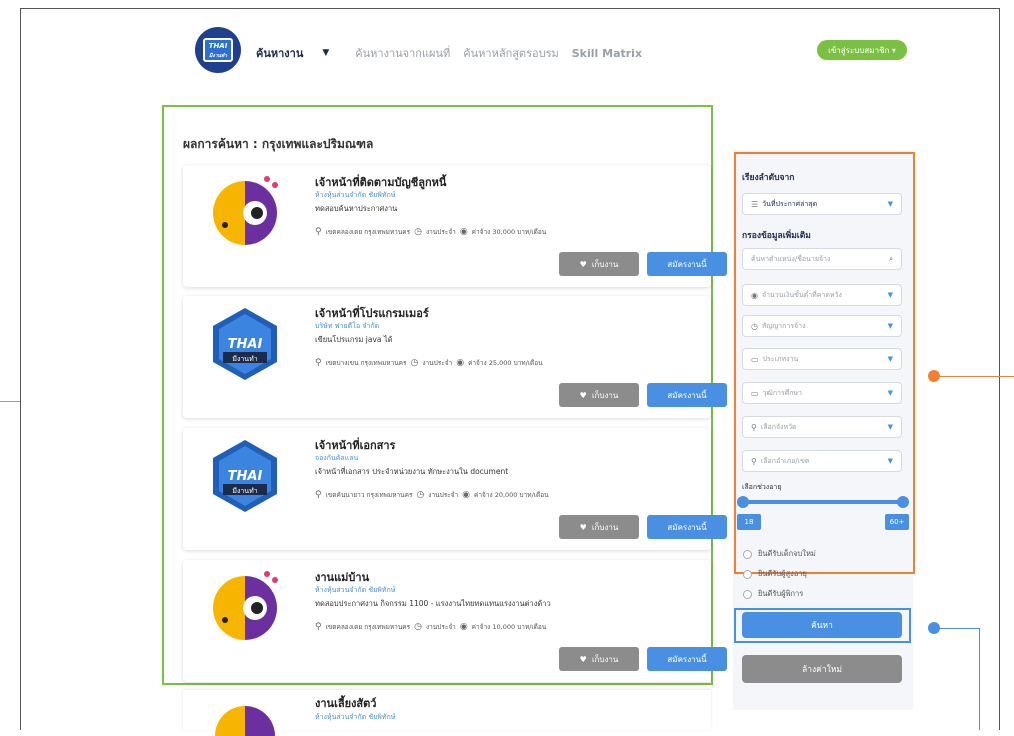 The height and width of the screenshot is (736, 1014). What do you see at coordinates (218, 50) in the screenshot?
I see `site-logo: THAI มีงานทำ` at bounding box center [218, 50].